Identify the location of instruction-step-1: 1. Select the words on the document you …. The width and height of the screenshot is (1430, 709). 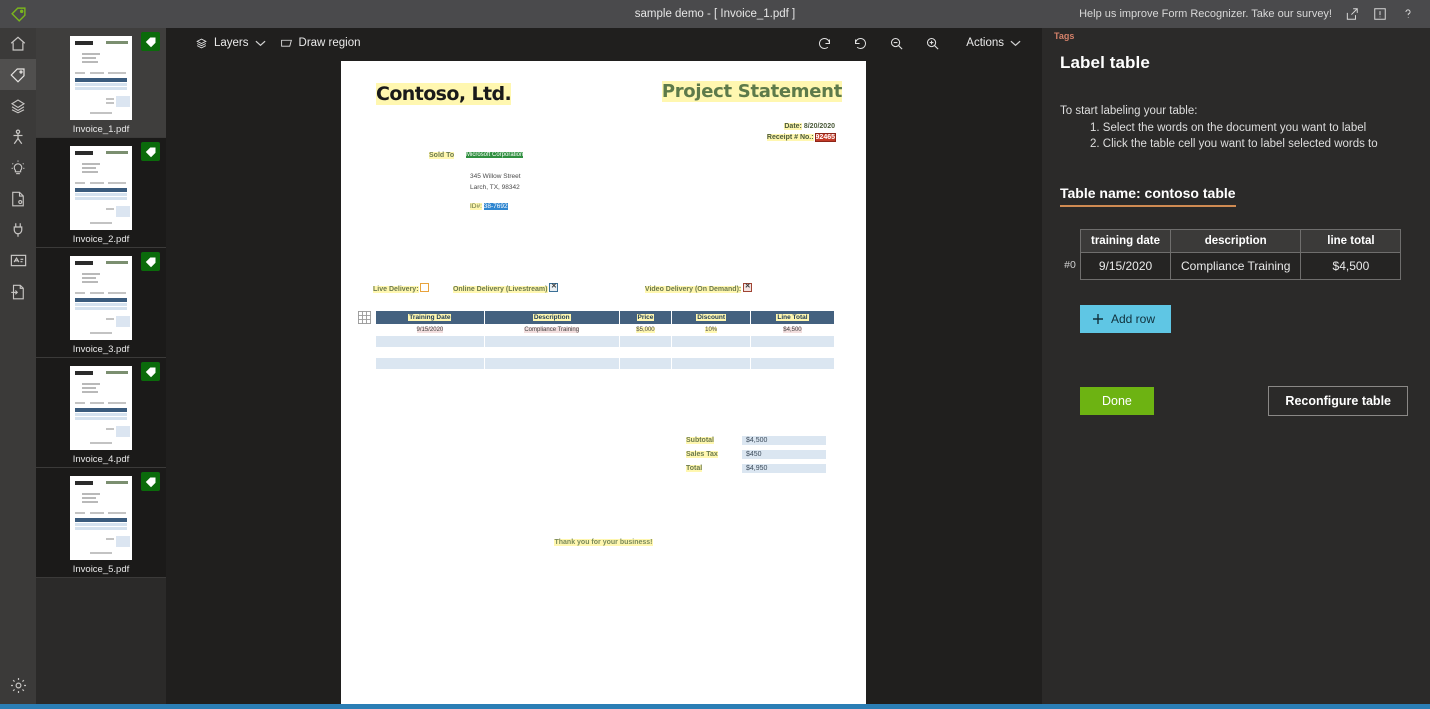
(1228, 127).